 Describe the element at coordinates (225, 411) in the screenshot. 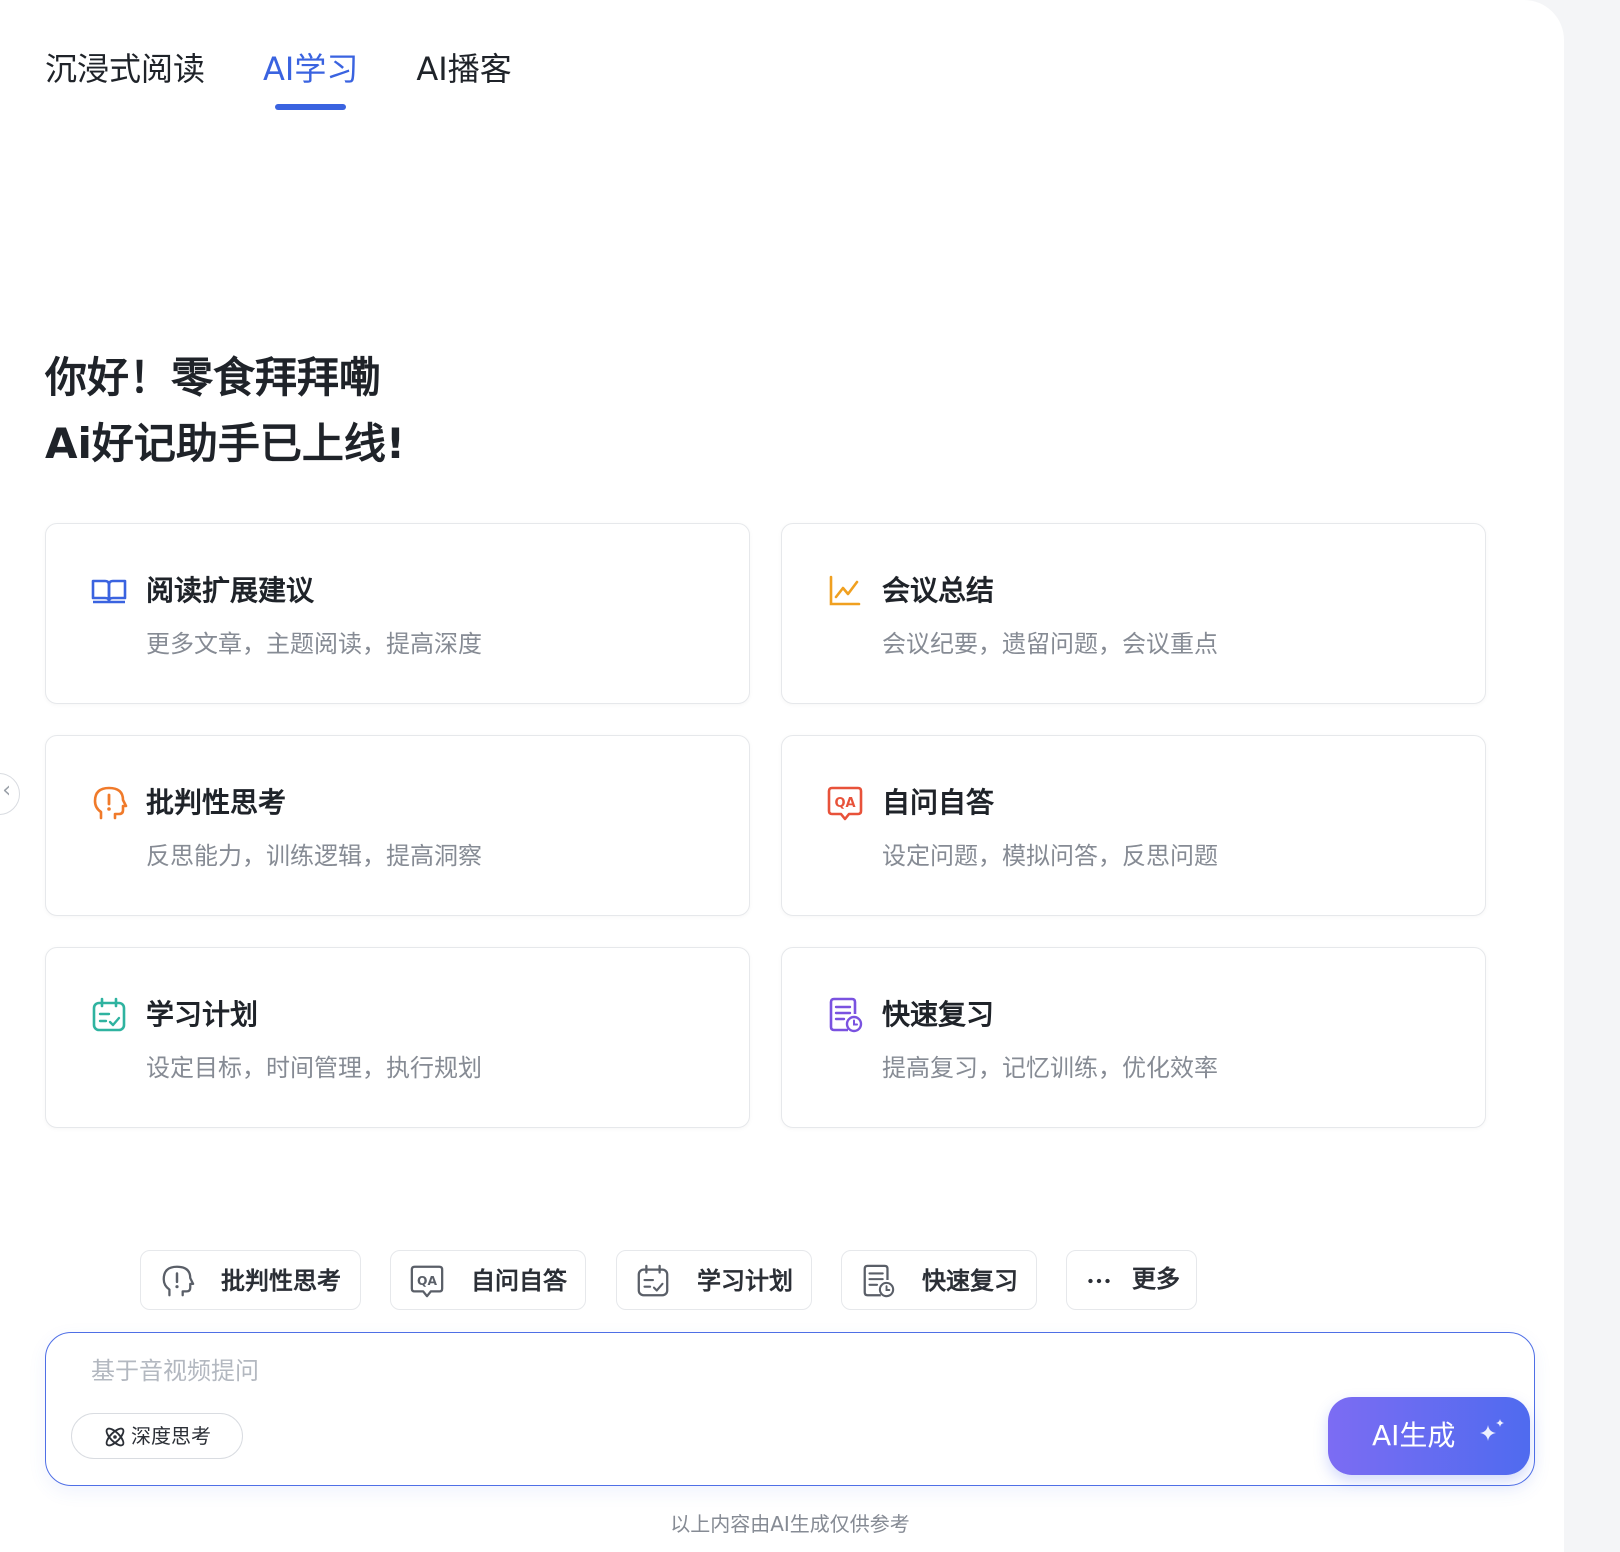

I see `greeting: 你好！零食拜拜嘞 Ai好记助手已上线!` at that location.